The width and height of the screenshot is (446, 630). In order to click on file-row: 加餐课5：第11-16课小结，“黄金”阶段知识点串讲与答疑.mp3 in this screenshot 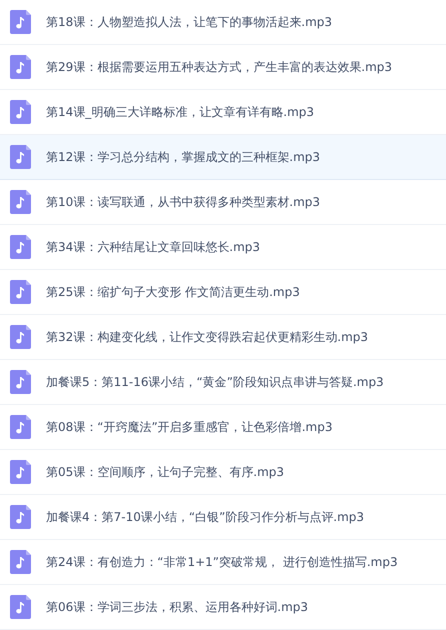, I will do `click(223, 382)`.